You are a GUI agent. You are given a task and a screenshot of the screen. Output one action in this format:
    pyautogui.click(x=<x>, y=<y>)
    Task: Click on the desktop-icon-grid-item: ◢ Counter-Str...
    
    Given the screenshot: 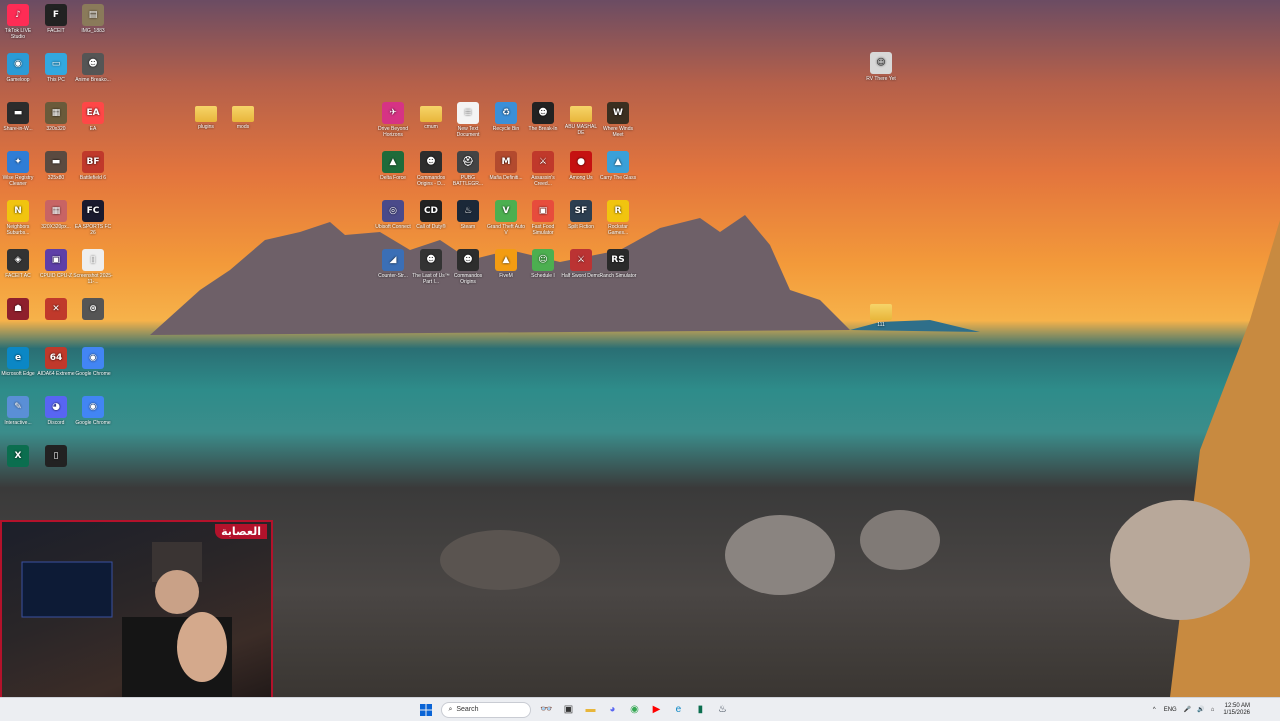 What is the action you would take?
    pyautogui.click(x=393, y=264)
    